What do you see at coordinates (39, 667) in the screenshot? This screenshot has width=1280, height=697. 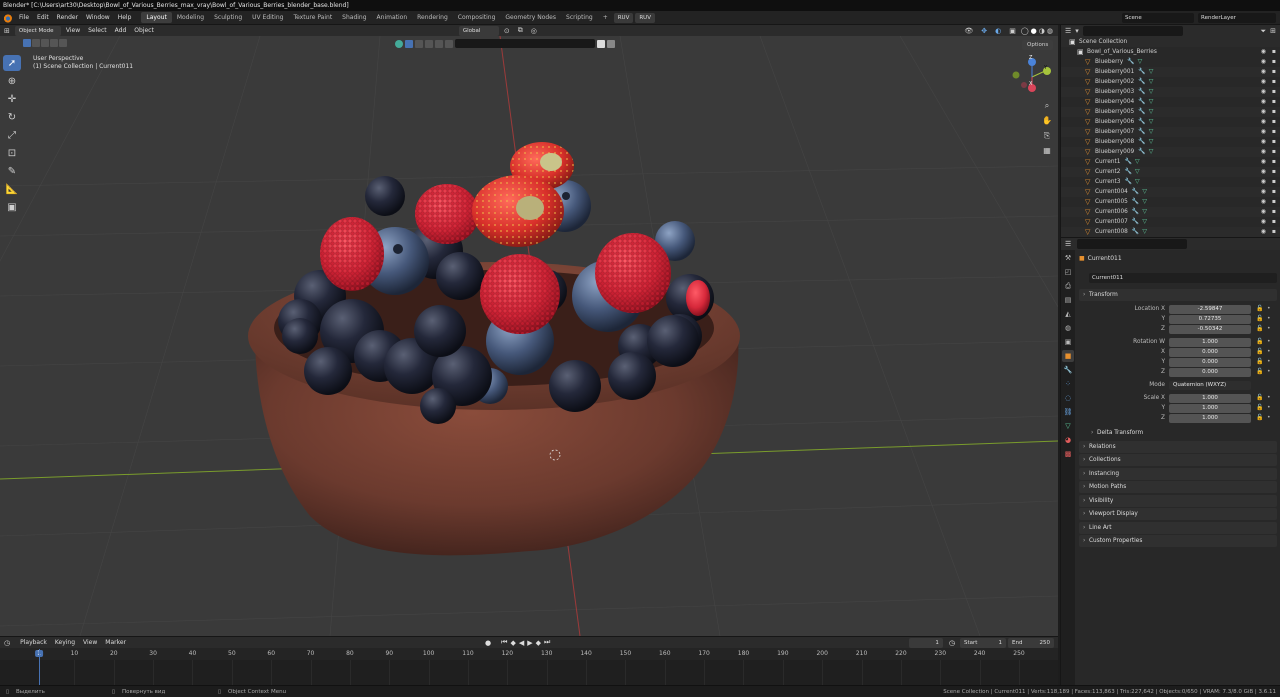 I see `playhead` at bounding box center [39, 667].